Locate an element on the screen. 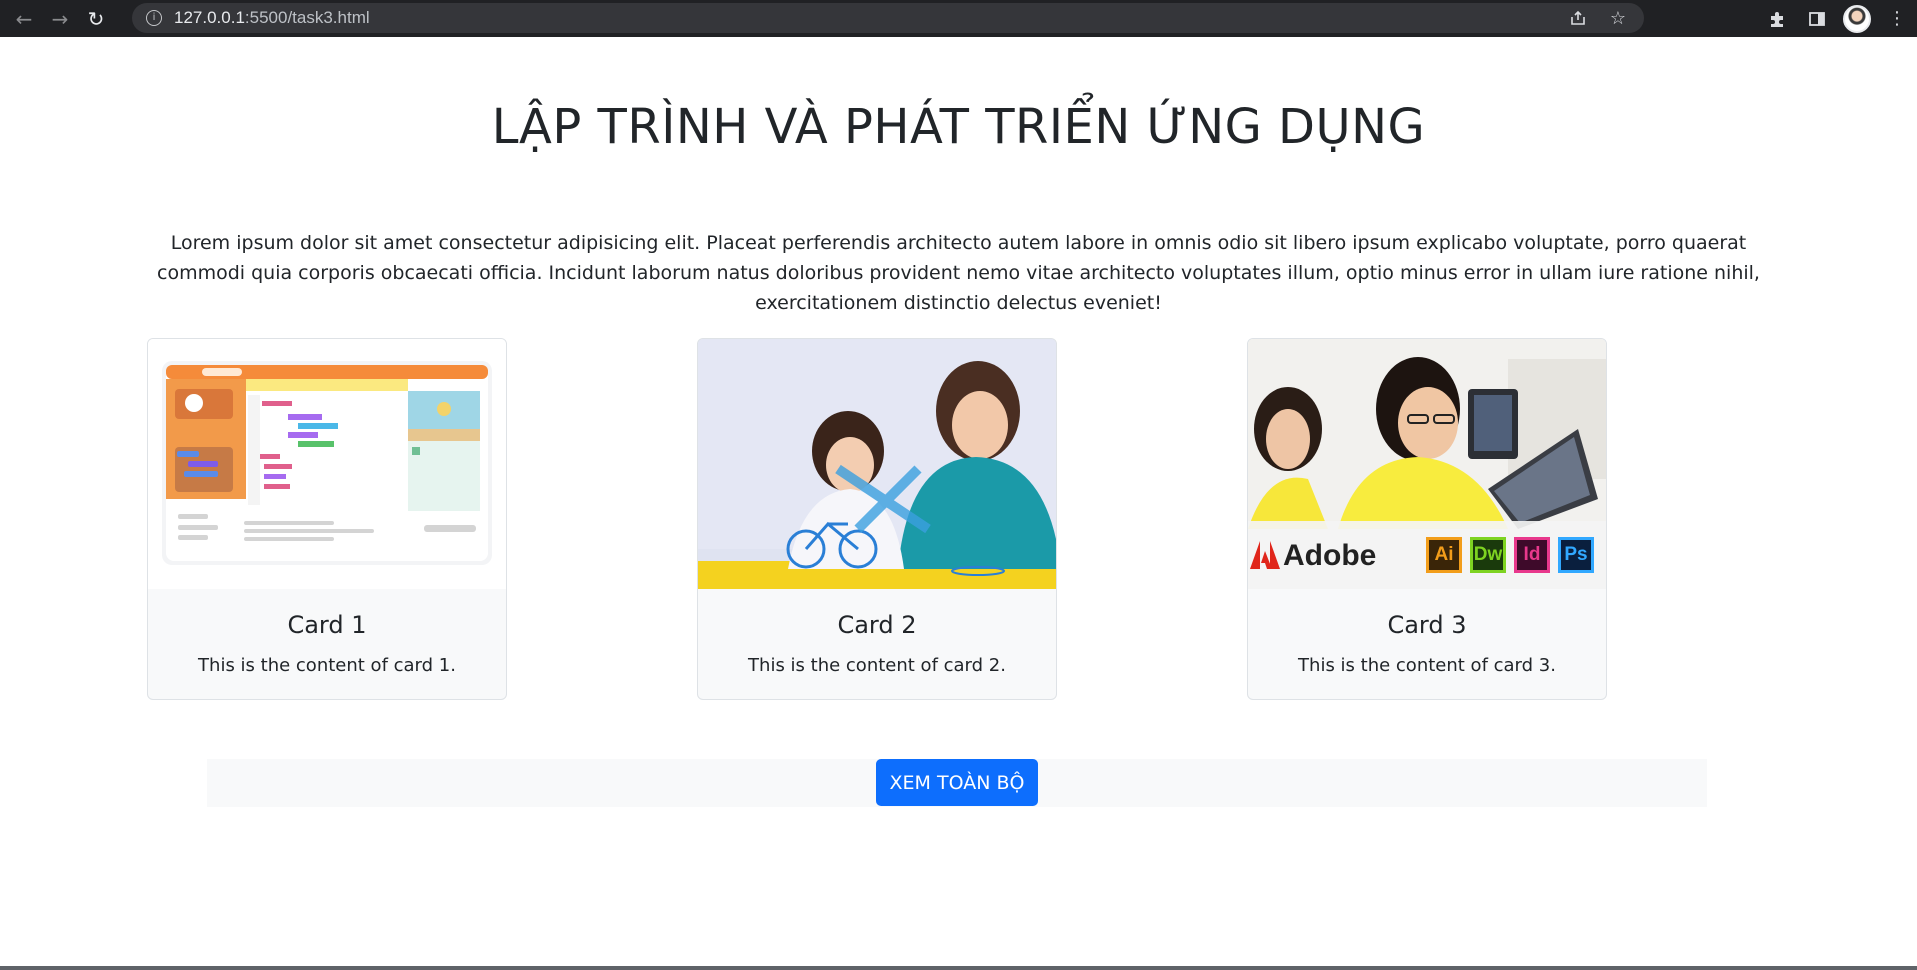 The width and height of the screenshot is (1917, 970). url-host: 127.0.0.1 is located at coordinates (209, 17).